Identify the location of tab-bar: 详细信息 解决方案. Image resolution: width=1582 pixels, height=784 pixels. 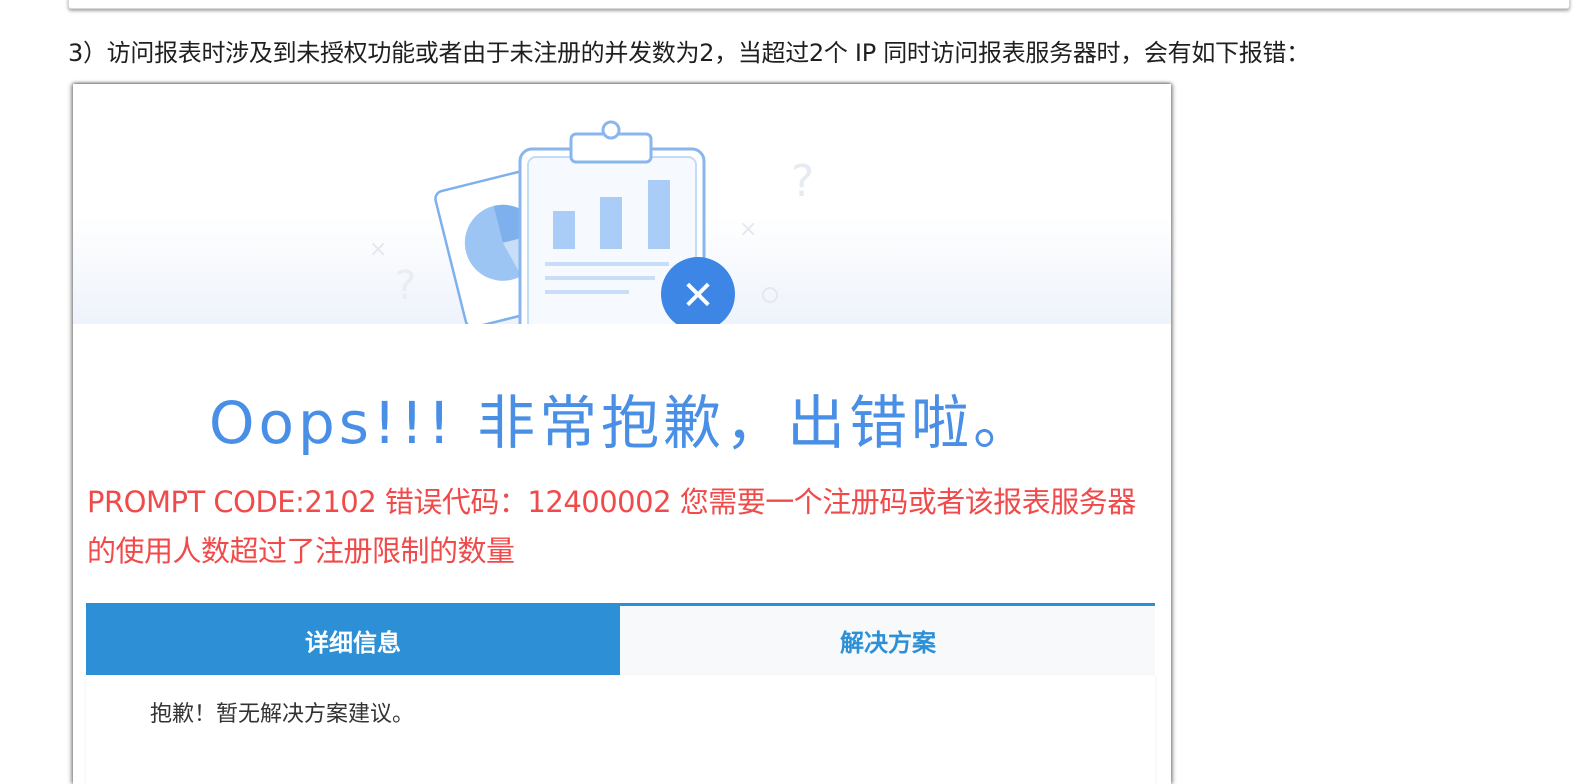
(620, 640).